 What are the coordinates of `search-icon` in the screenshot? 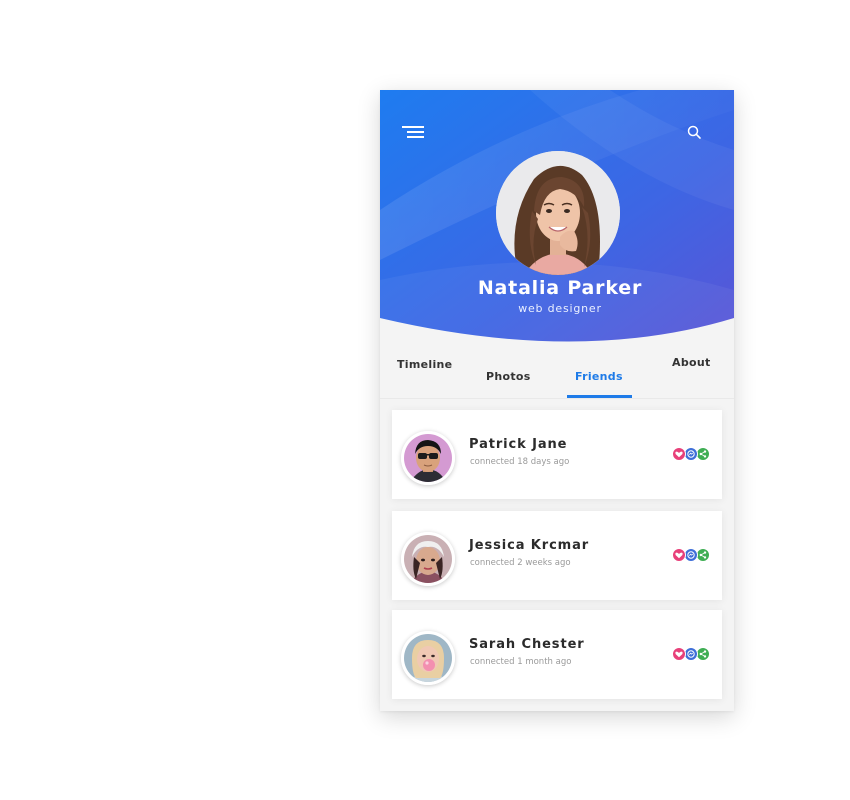 It's located at (694, 132).